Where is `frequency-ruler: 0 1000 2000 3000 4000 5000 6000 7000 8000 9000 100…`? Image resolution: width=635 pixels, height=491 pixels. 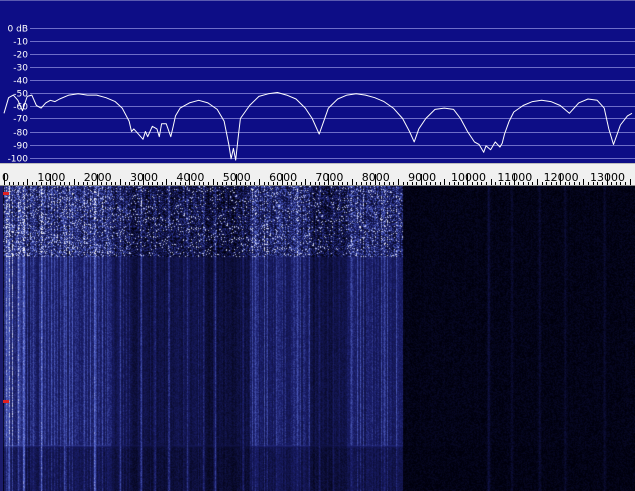 frequency-ruler: 0 1000 2000 3000 4000 5000 6000 7000 8000 9000 100… is located at coordinates (317, 174).